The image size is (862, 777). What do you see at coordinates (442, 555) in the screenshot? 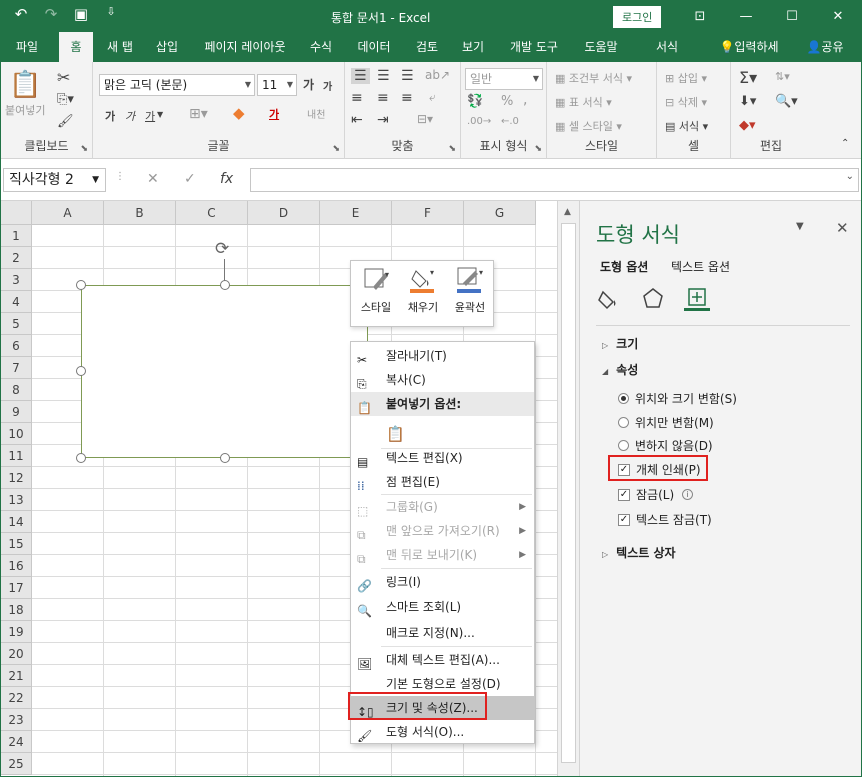
I see `menu-item-send-to-back: ⧉ 맨 뒤로 보내기(K) ▶` at bounding box center [442, 555].